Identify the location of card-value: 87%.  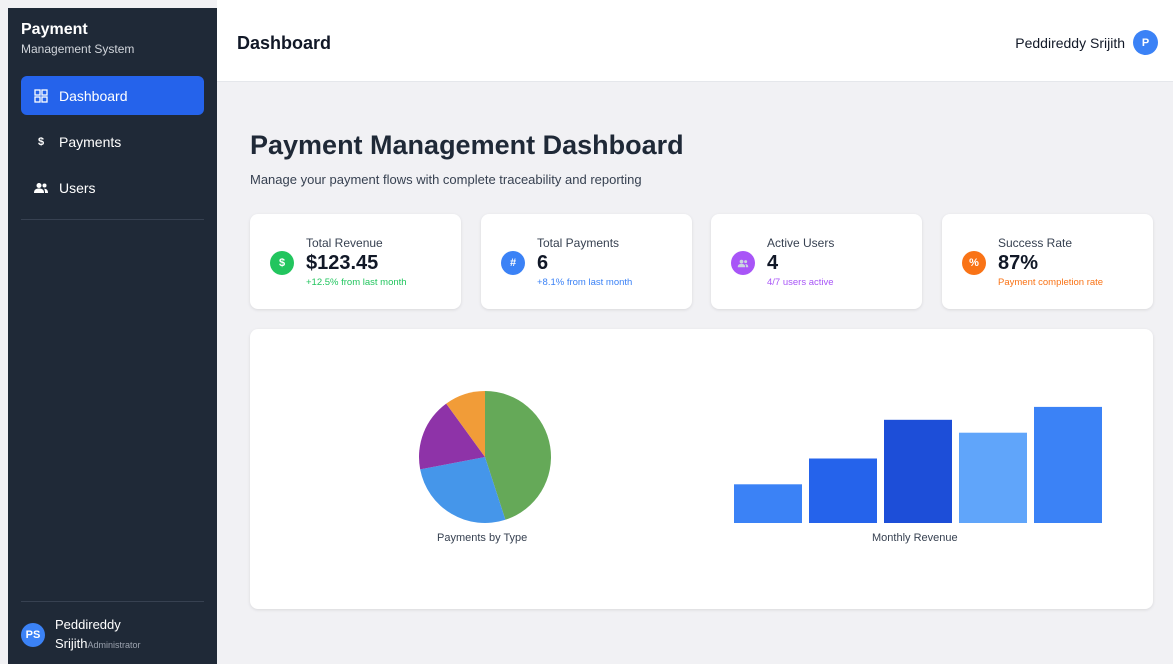
(1018, 263).